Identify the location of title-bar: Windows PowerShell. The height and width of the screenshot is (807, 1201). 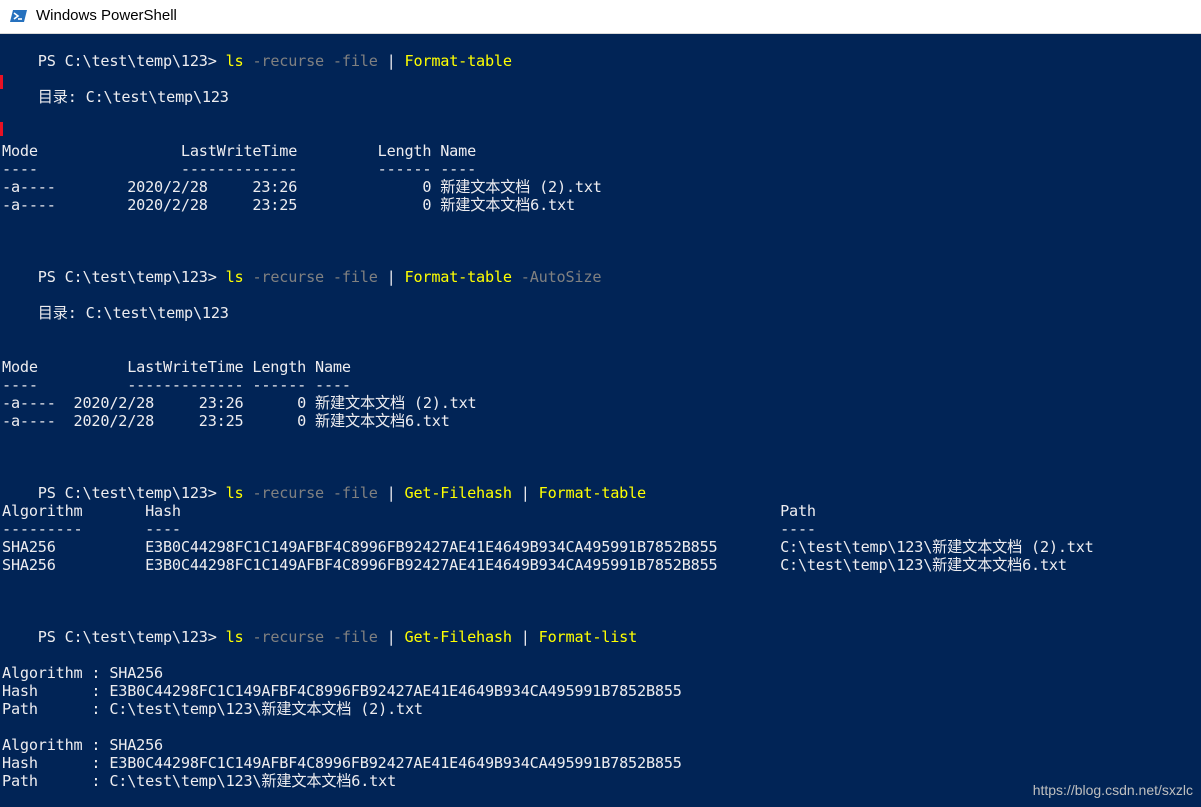
(600, 17).